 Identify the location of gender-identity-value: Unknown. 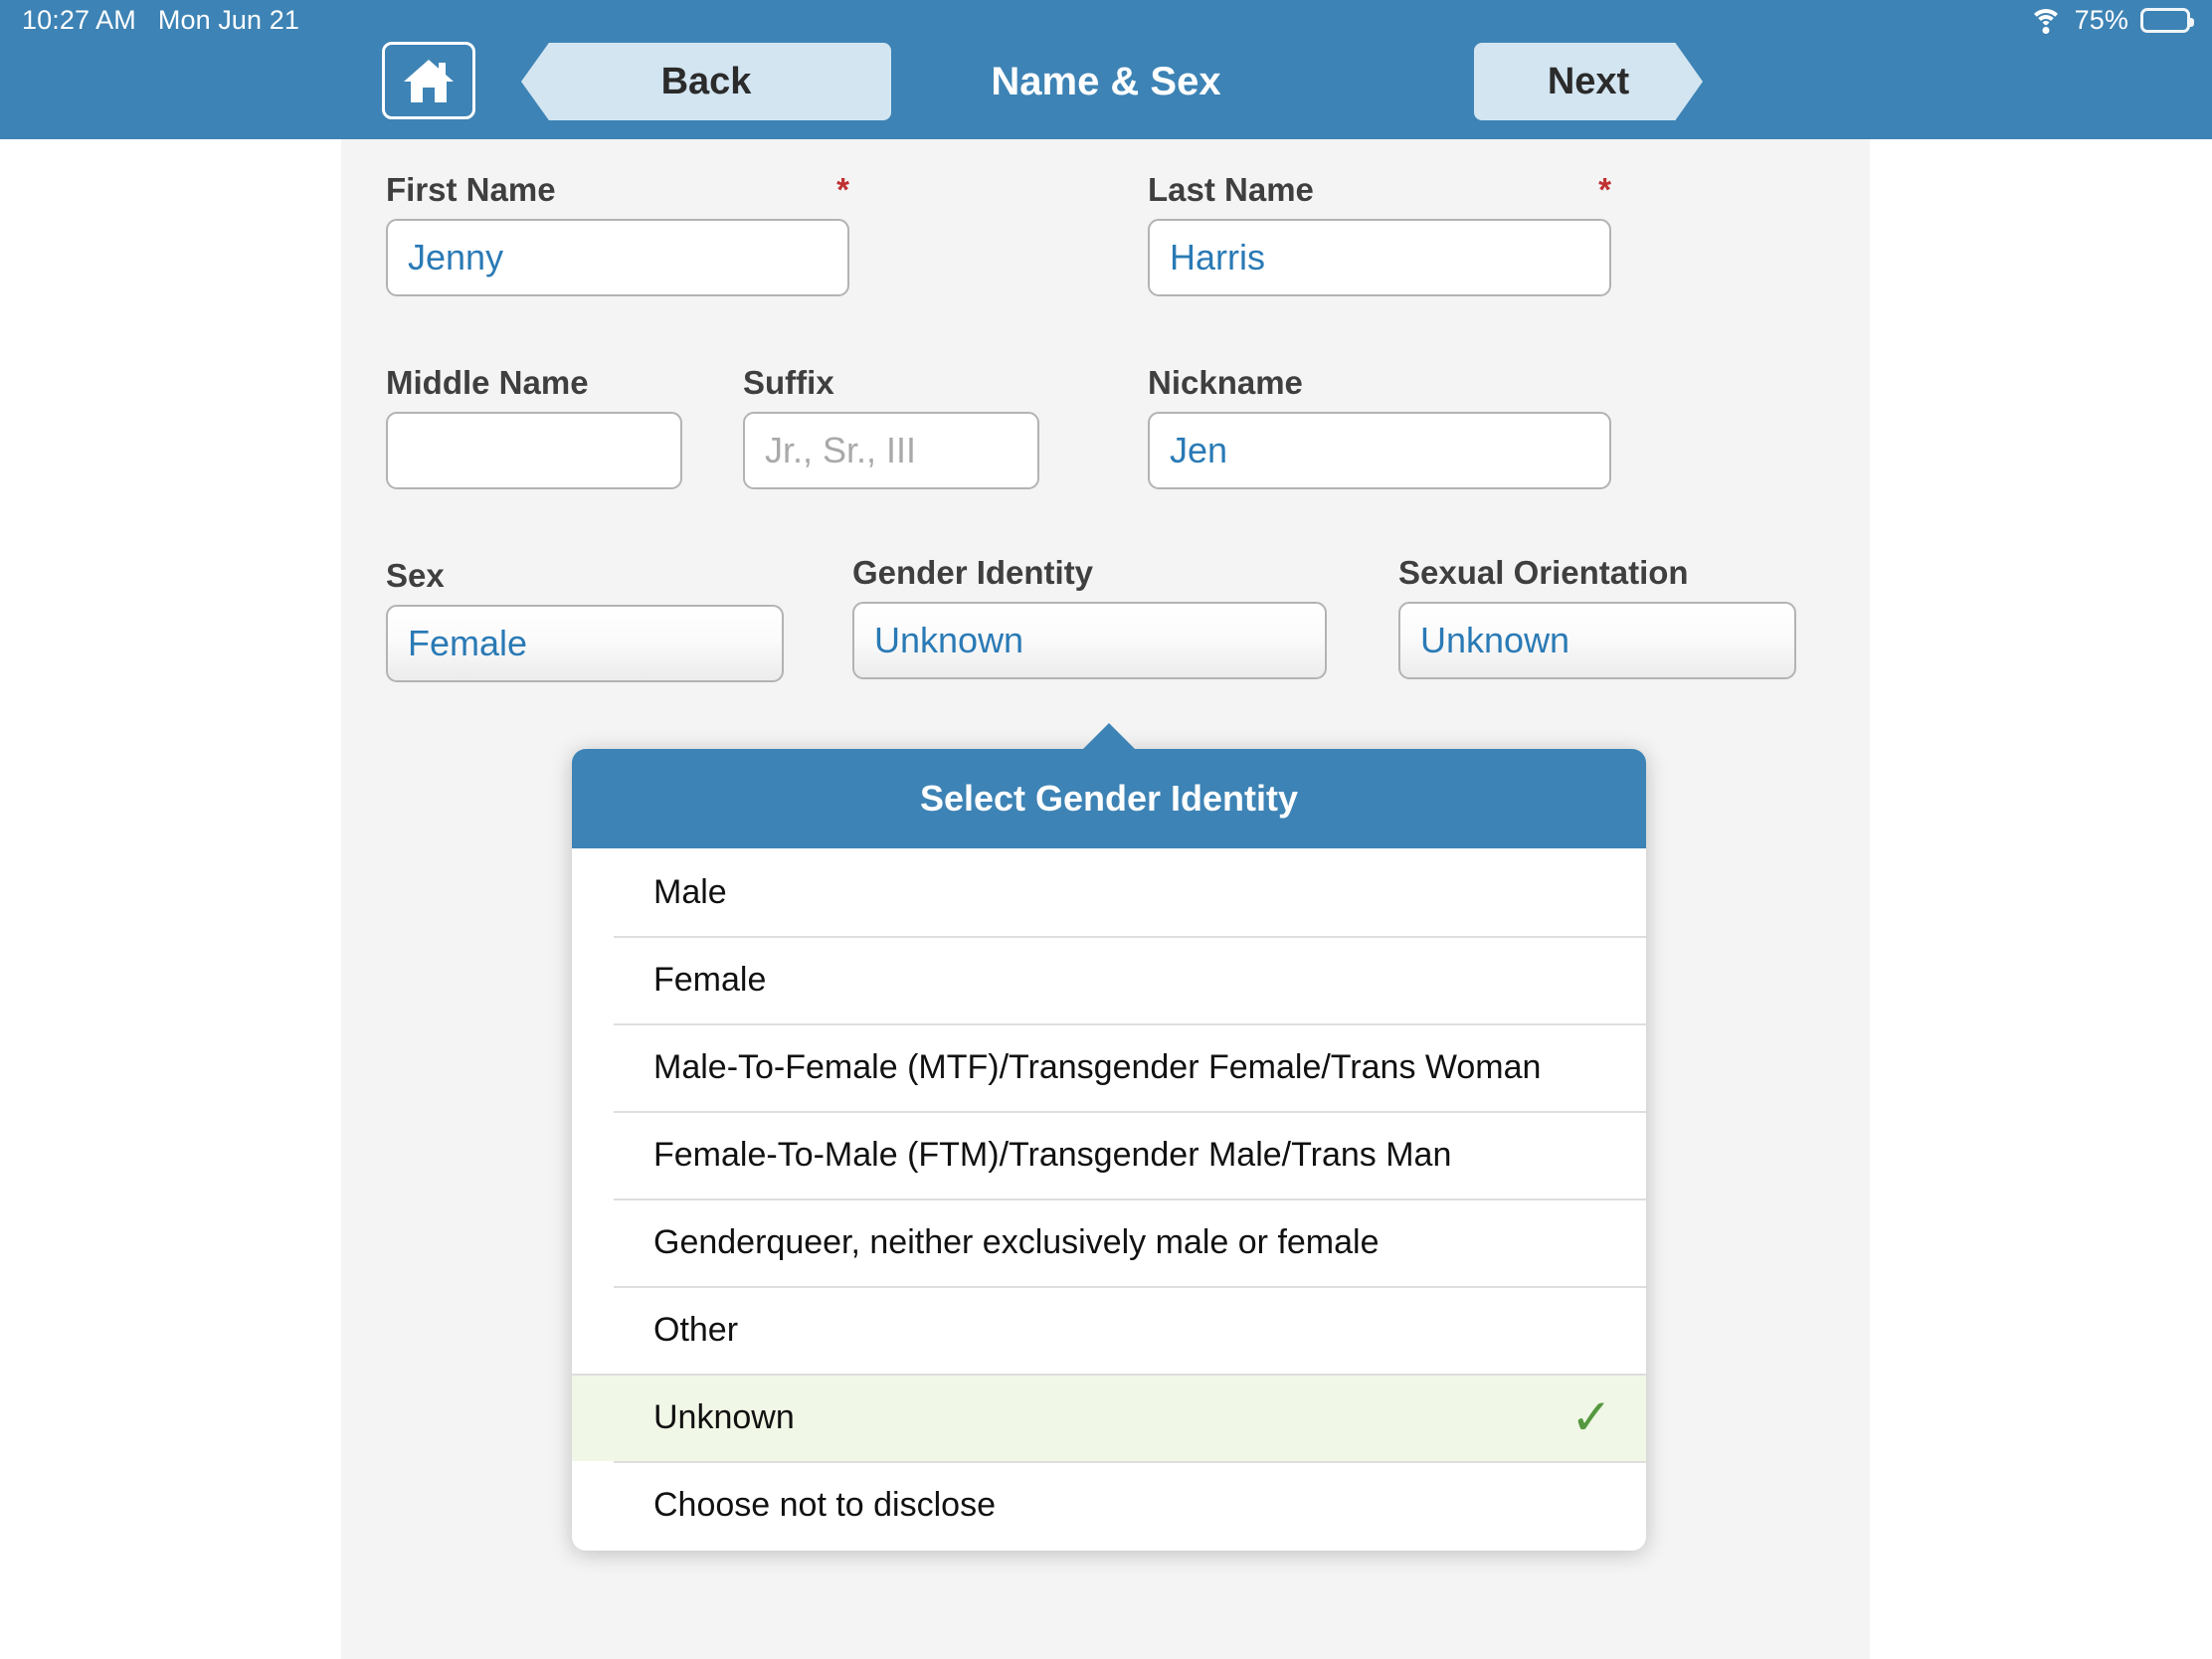
(949, 640).